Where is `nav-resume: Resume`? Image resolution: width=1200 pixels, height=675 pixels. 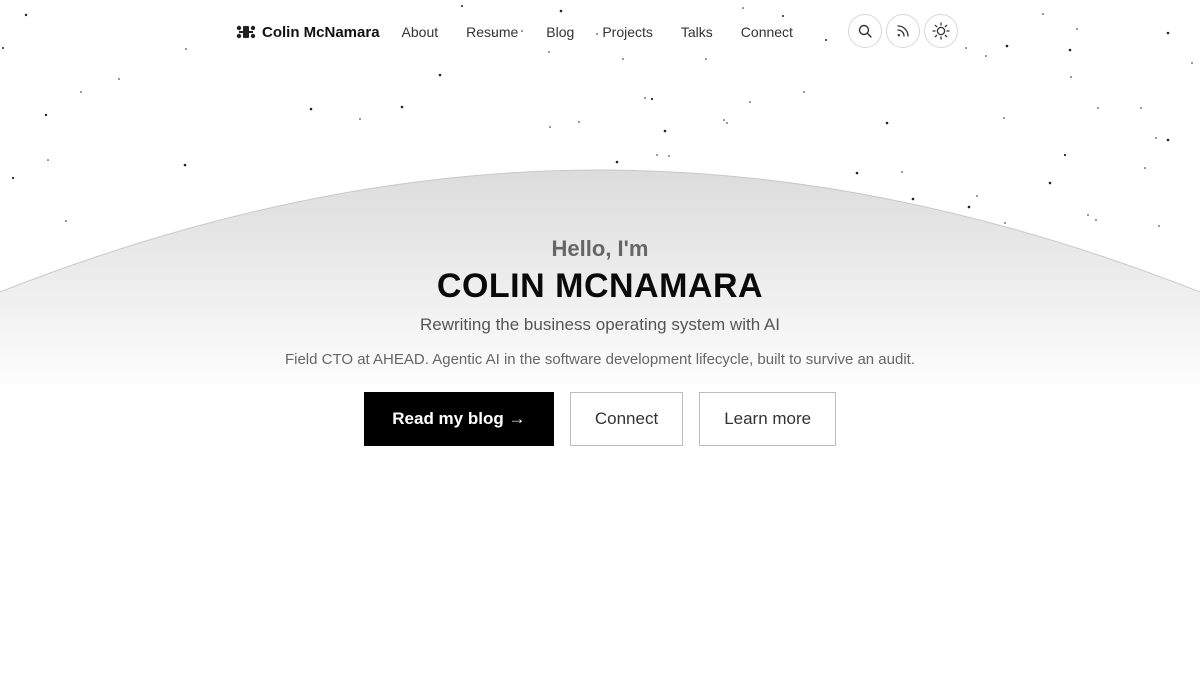 nav-resume: Resume is located at coordinates (492, 32).